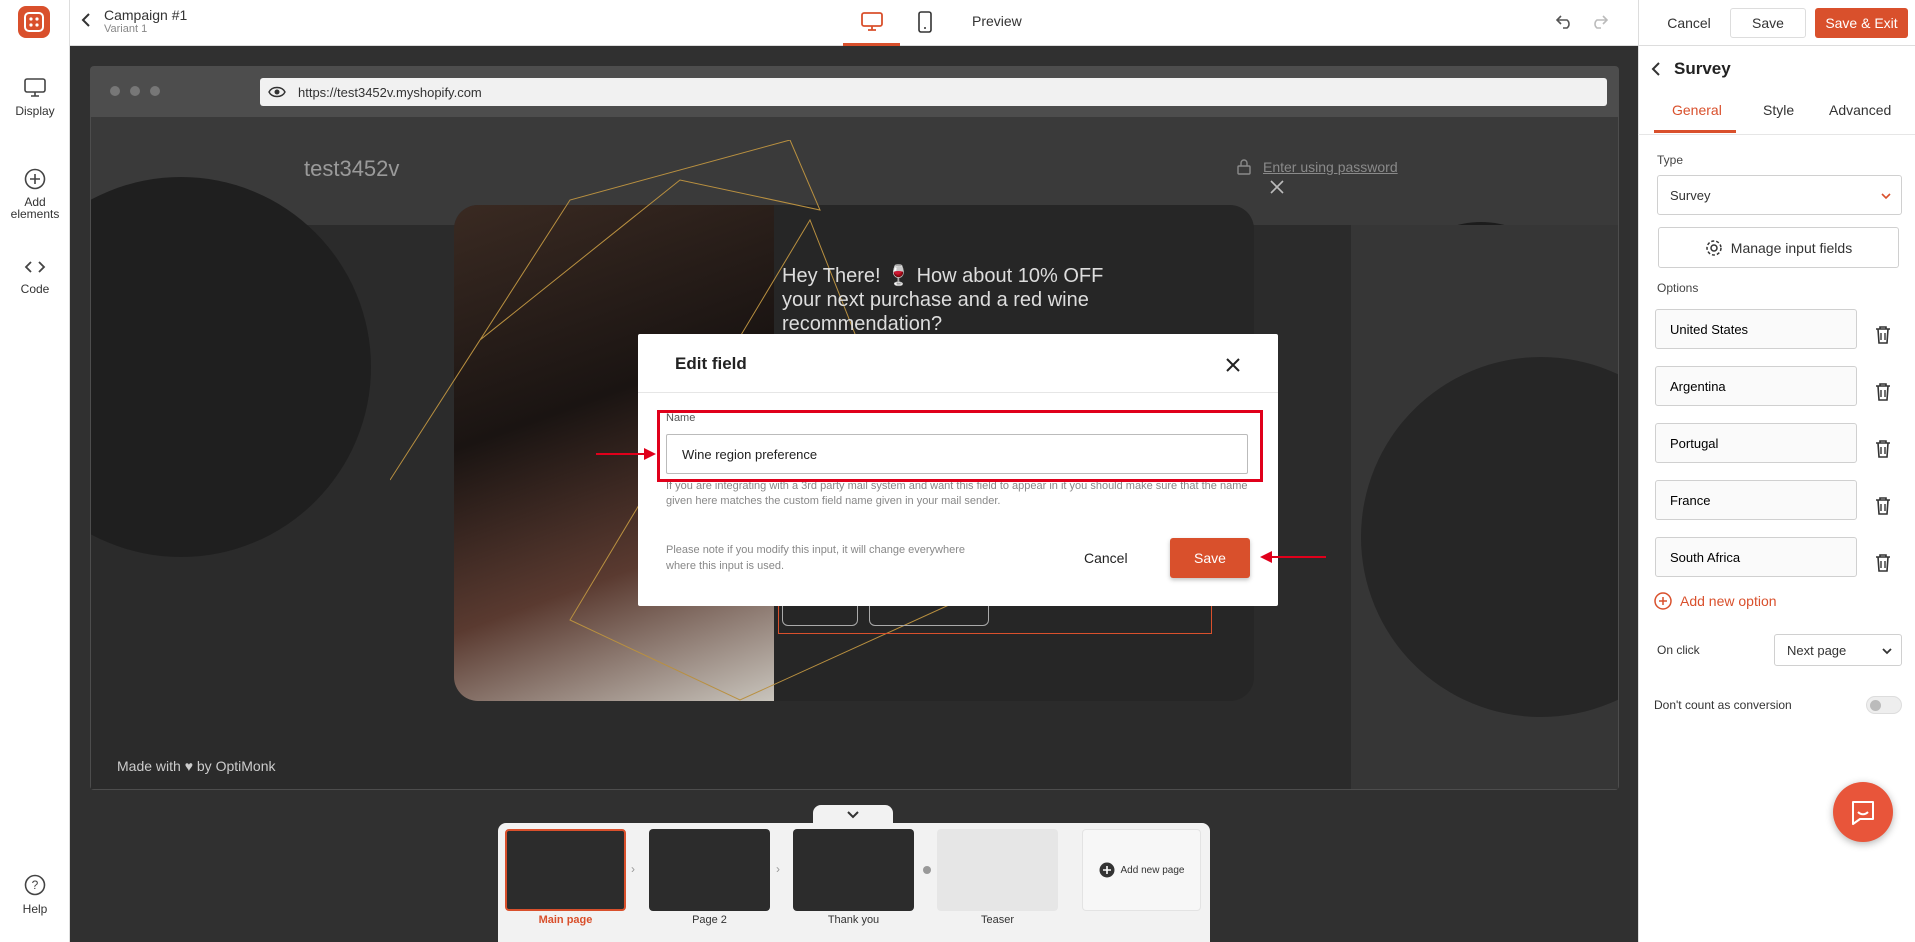 The width and height of the screenshot is (1915, 942). I want to click on add-new-option-label: Add new option, so click(1728, 601).